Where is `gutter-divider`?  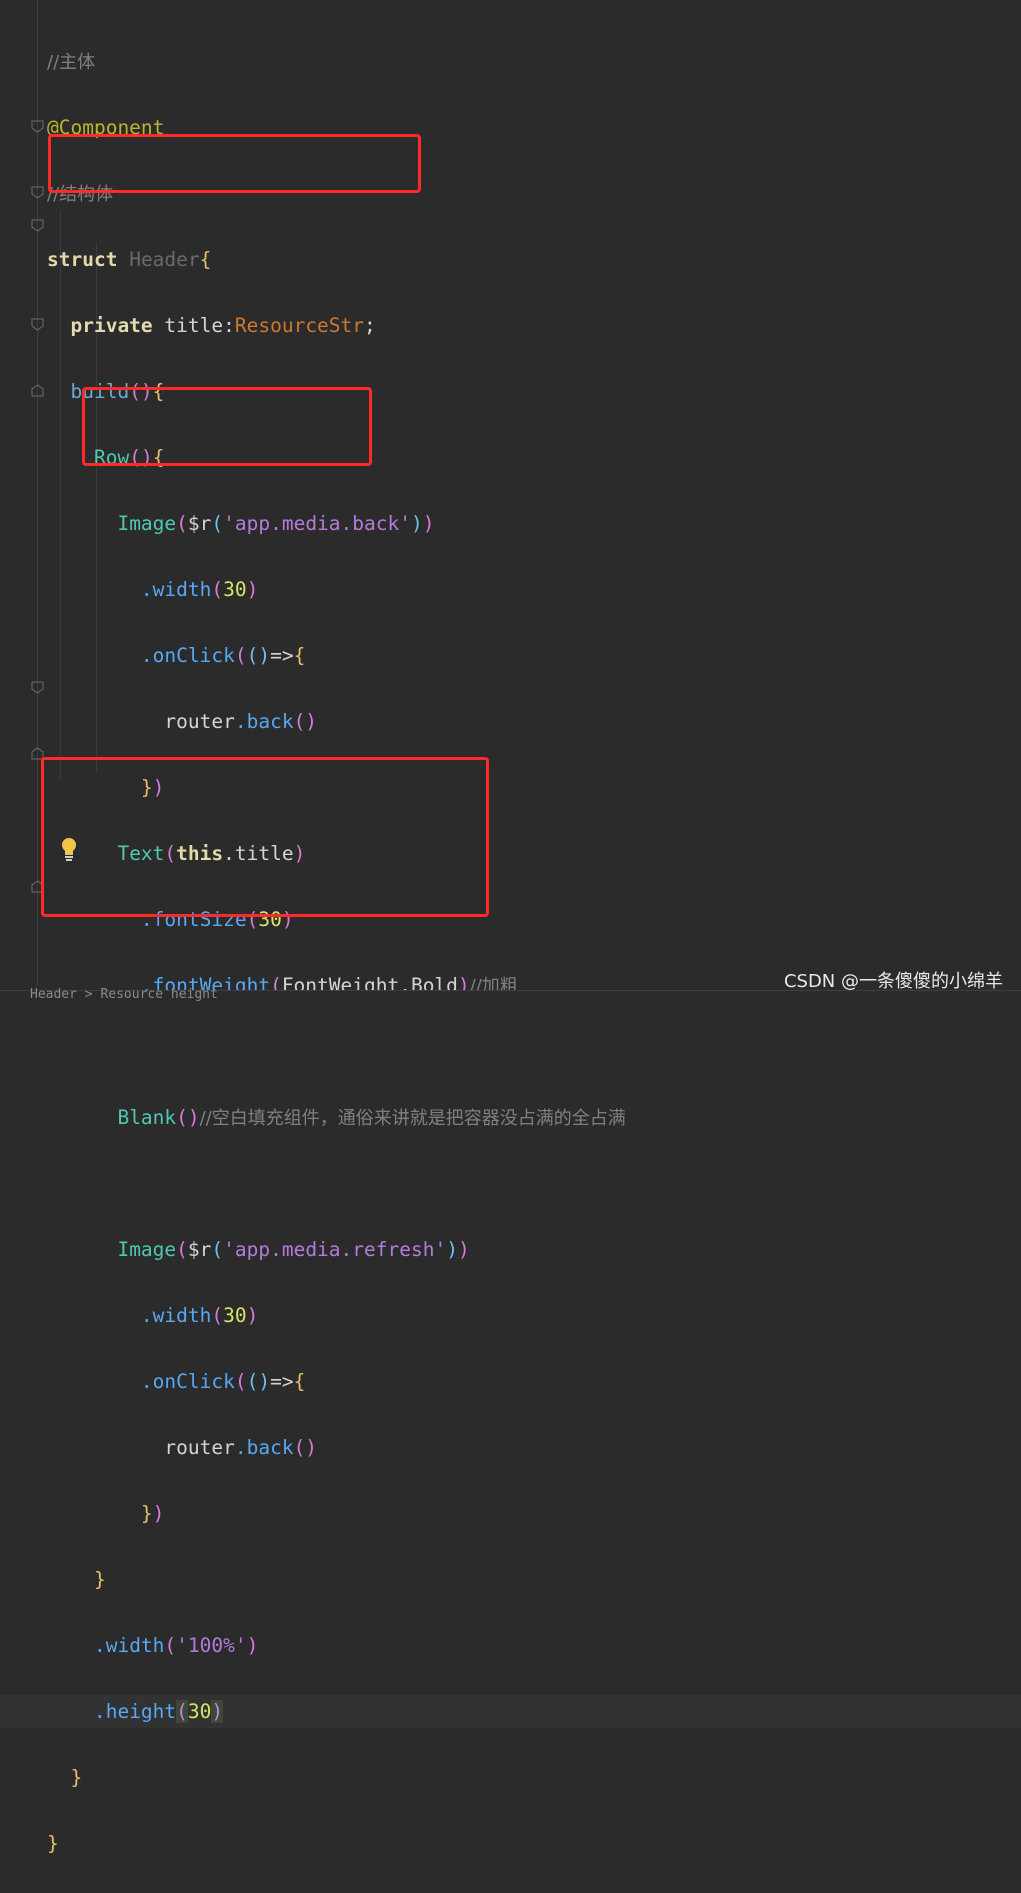 gutter-divider is located at coordinates (37, 492).